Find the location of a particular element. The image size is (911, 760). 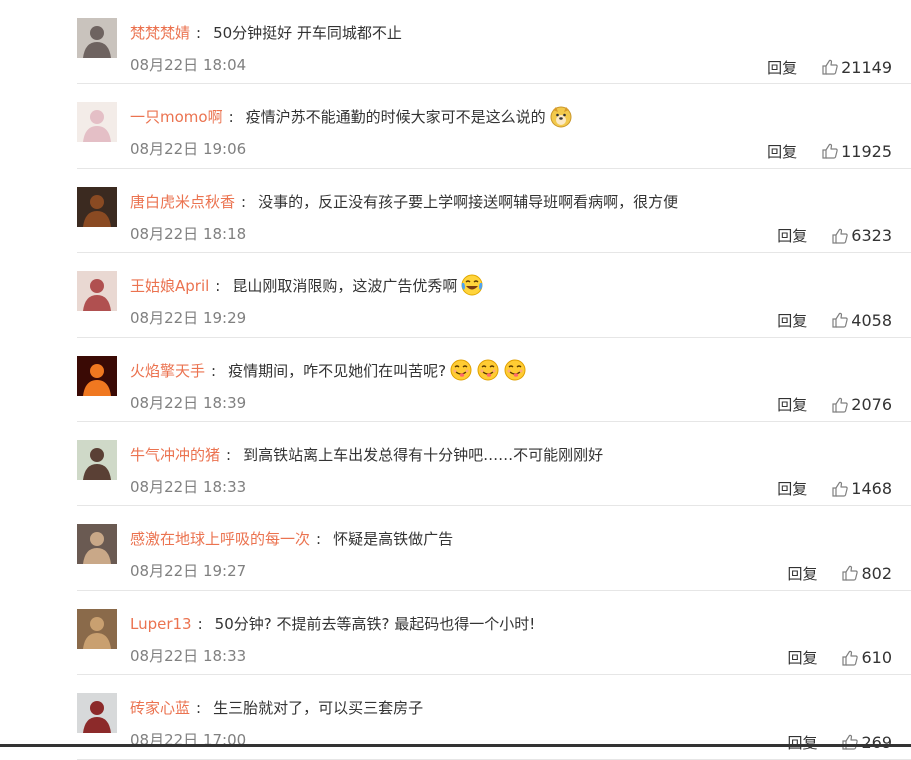

comment-text: 到高铁站离上车出发总得有十分钟吧……不可能刚刚好 is located at coordinates (423, 454).